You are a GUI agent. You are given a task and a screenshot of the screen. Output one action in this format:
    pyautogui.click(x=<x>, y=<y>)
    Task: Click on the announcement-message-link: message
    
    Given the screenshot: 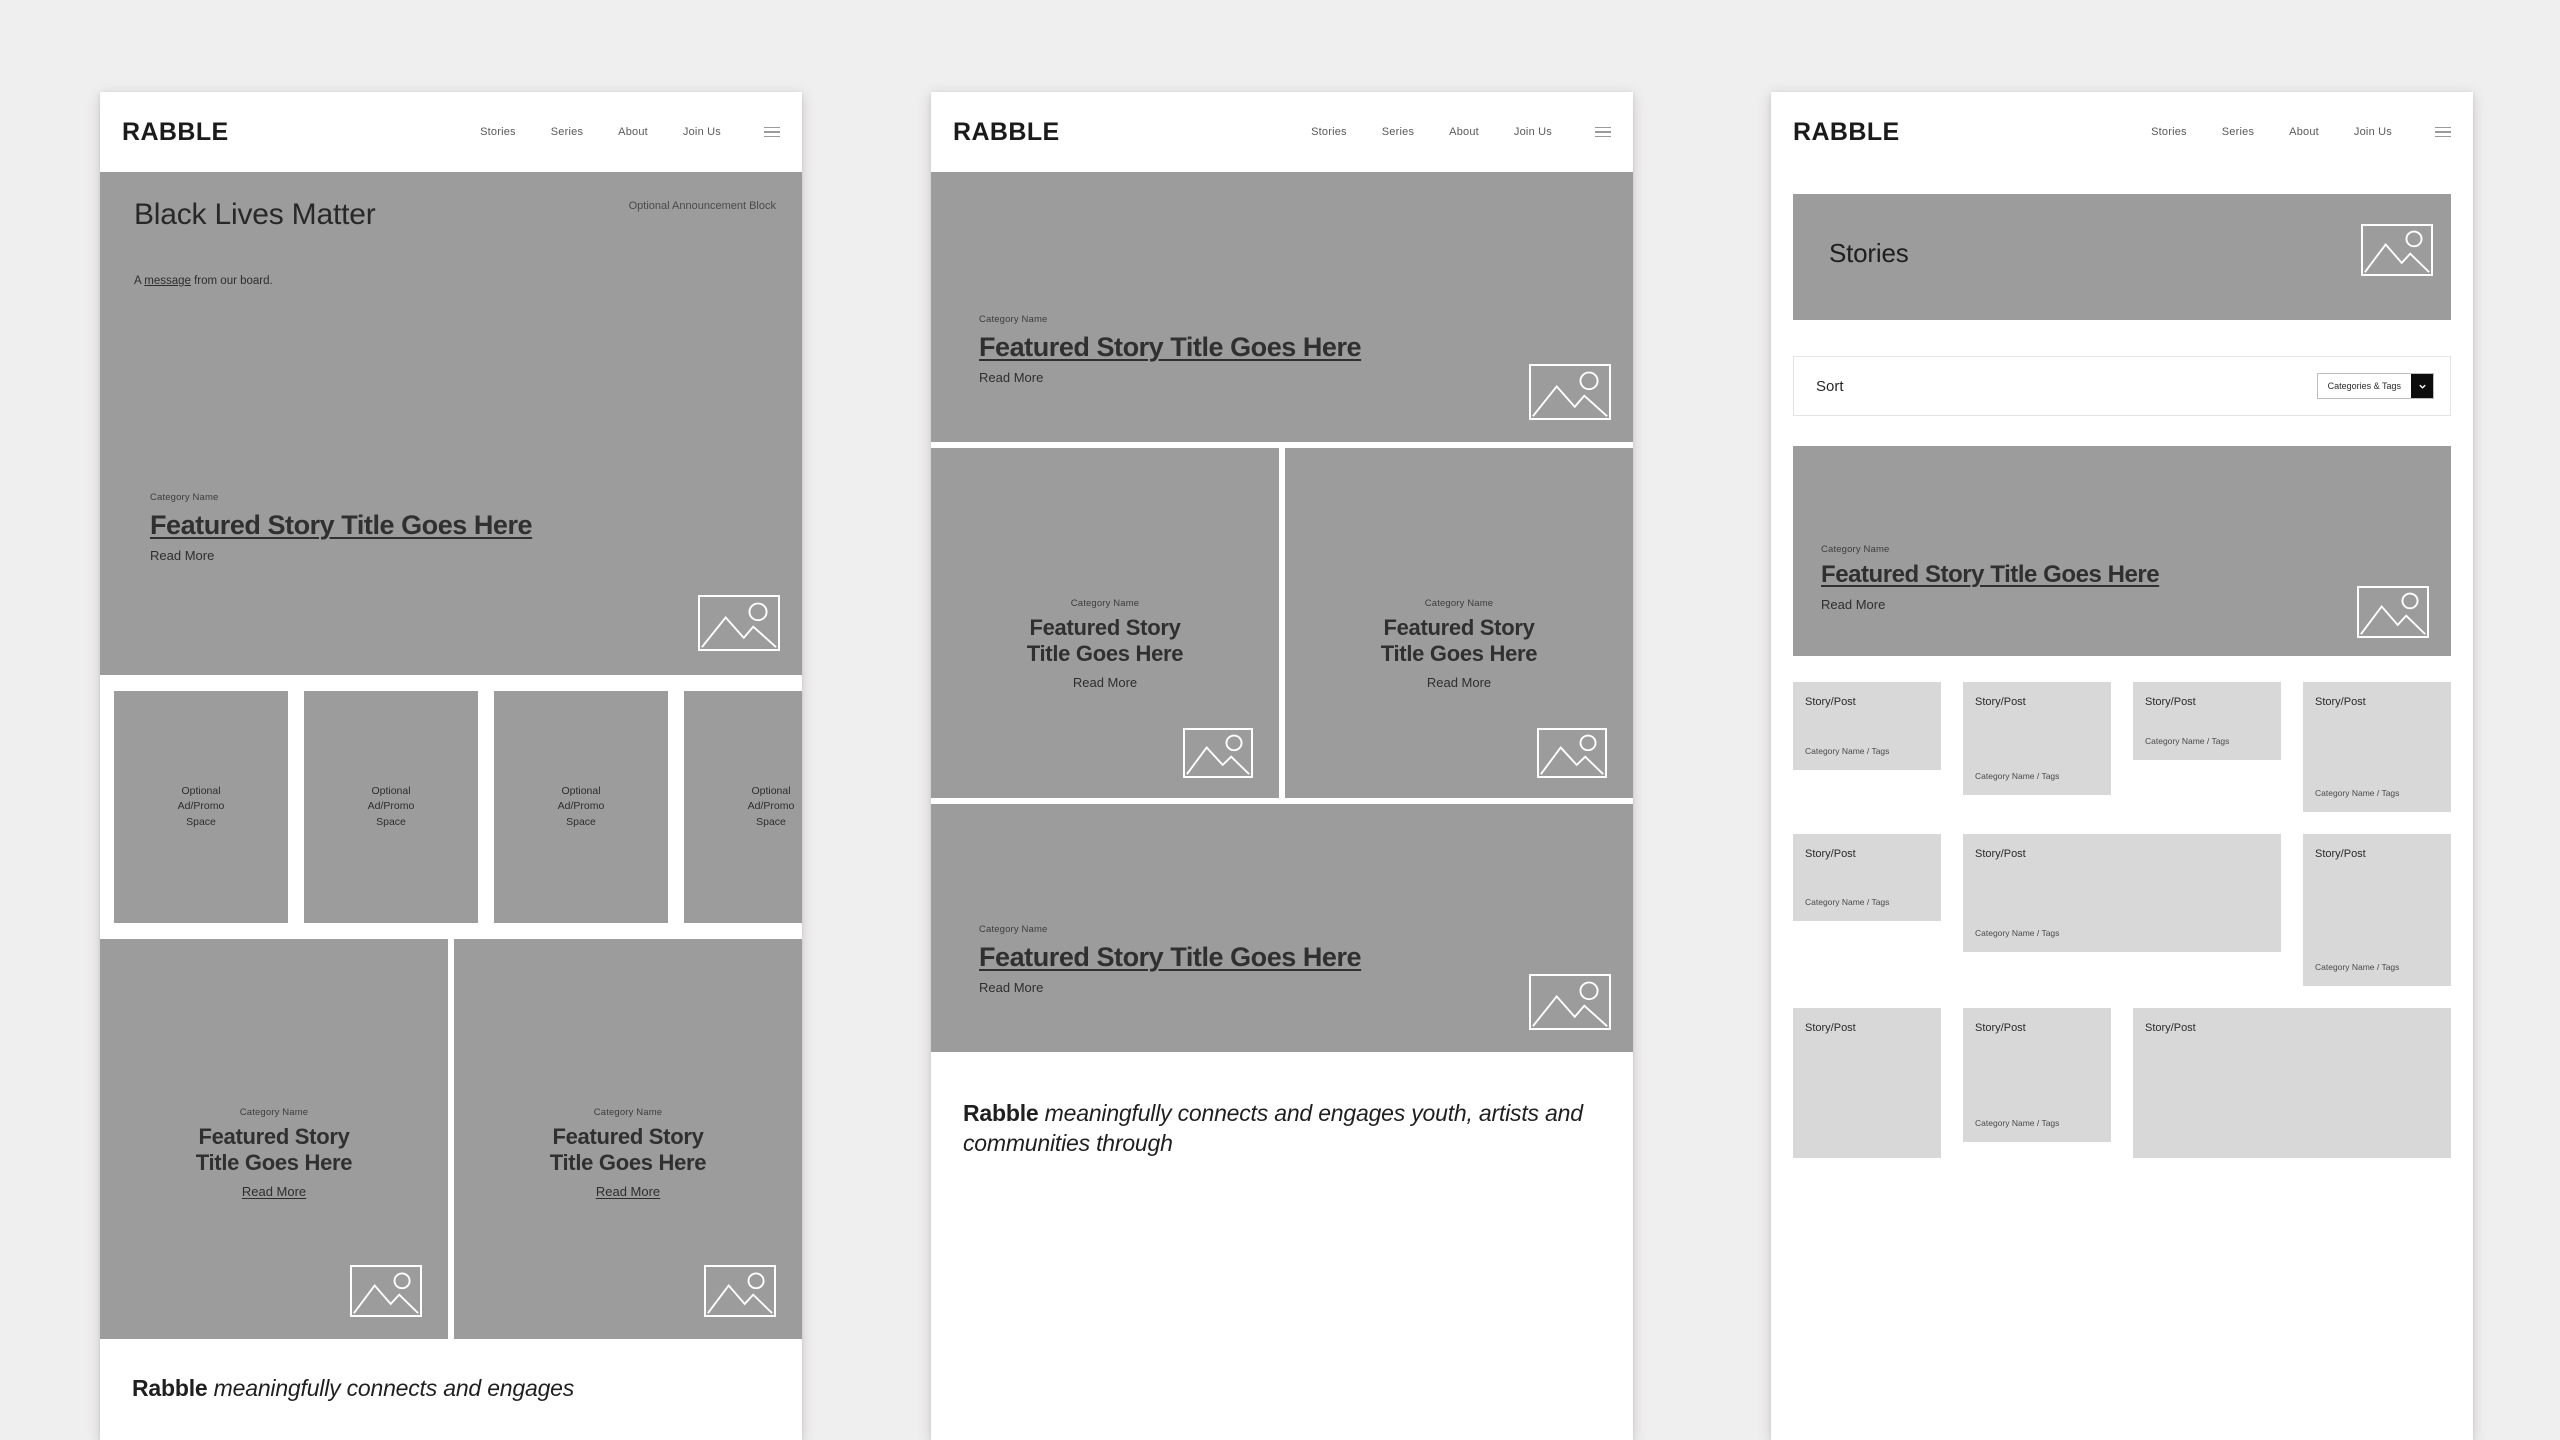 What is the action you would take?
    pyautogui.click(x=167, y=281)
    